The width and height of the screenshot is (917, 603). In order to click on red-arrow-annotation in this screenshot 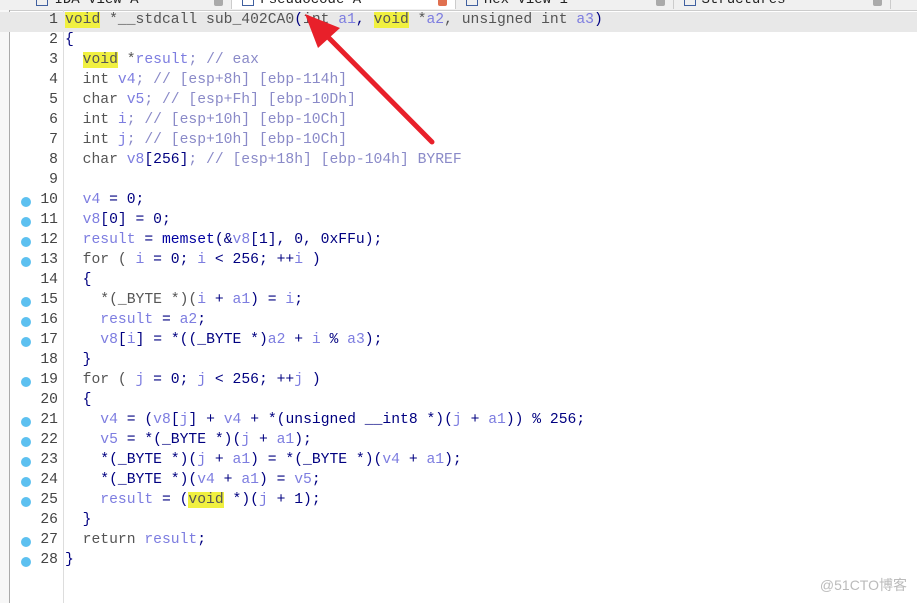, I will do `click(370, 79)`.